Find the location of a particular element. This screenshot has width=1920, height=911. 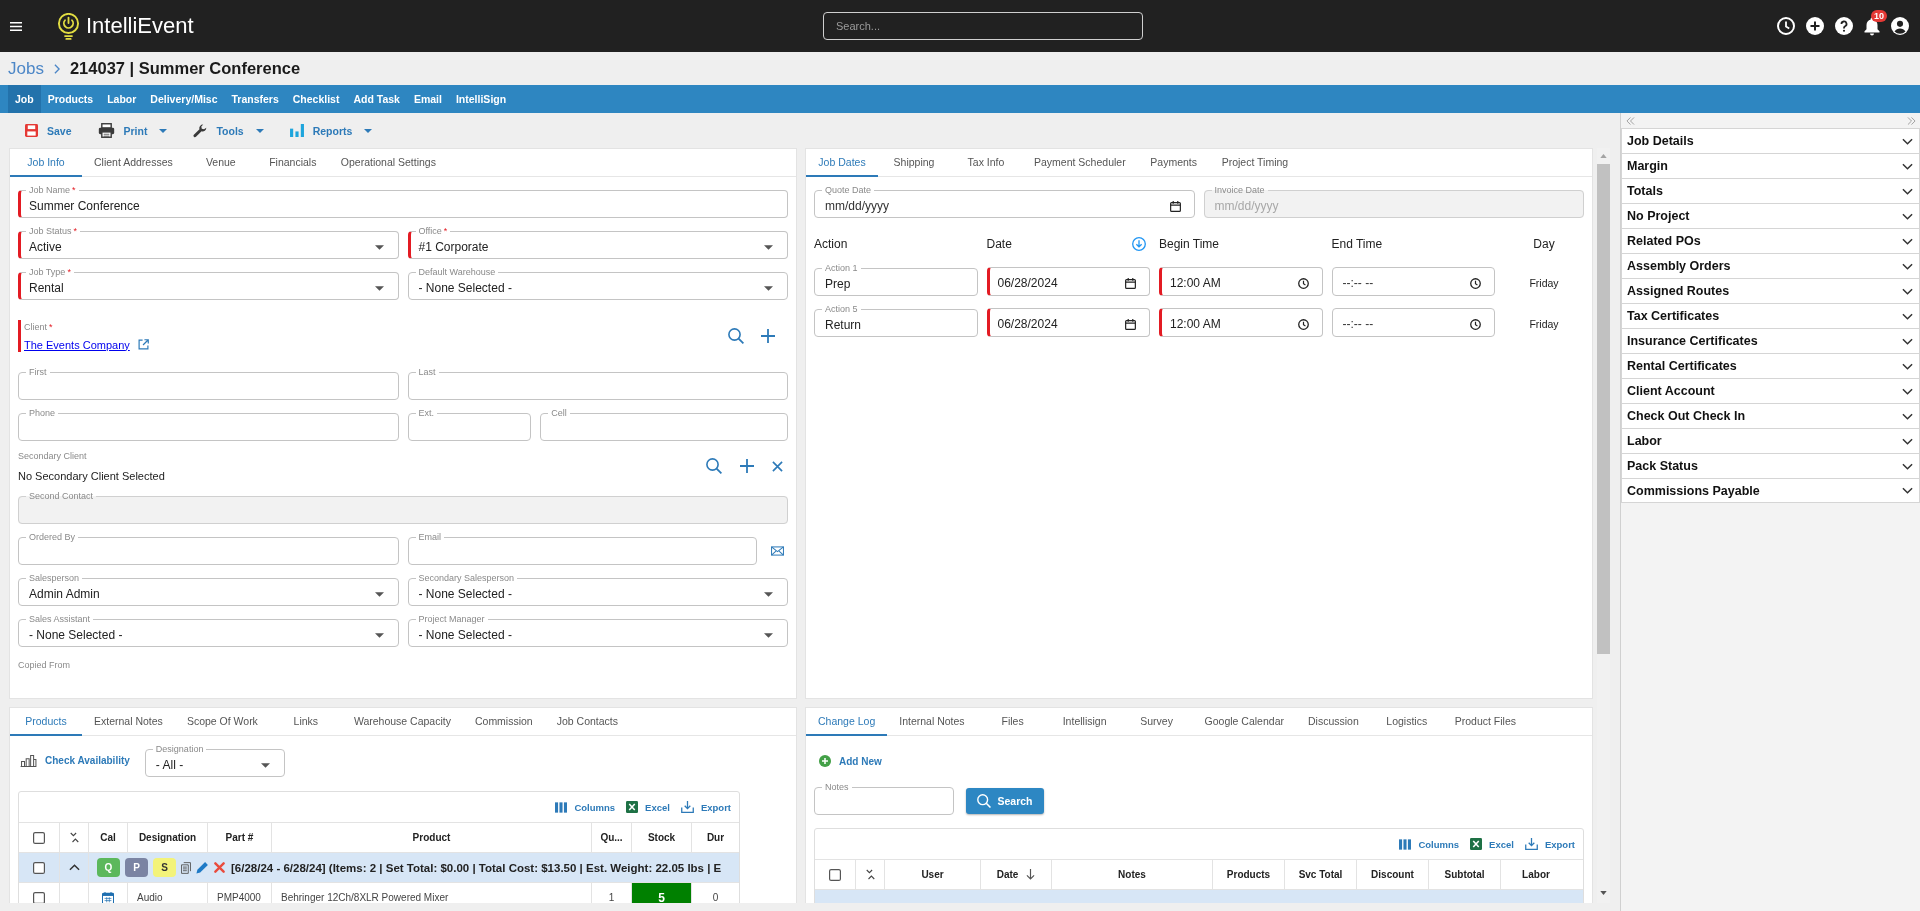

text-field: Phone is located at coordinates (208, 424).